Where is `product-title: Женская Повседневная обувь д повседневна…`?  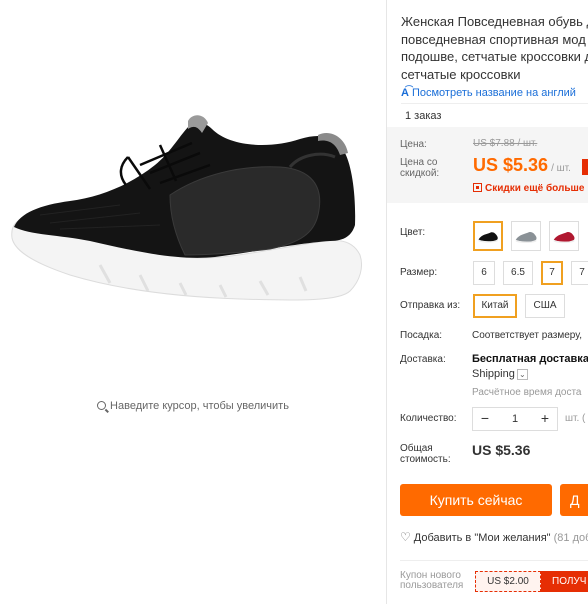 product-title: Женская Повседневная обувь д повседневна… is located at coordinates (494, 48).